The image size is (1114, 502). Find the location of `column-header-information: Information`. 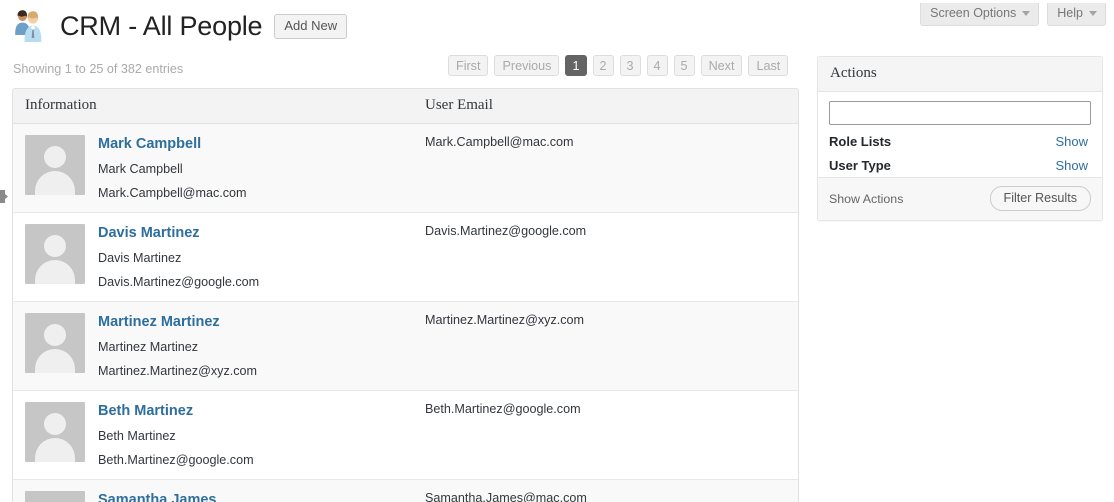

column-header-information: Information is located at coordinates (213, 106).